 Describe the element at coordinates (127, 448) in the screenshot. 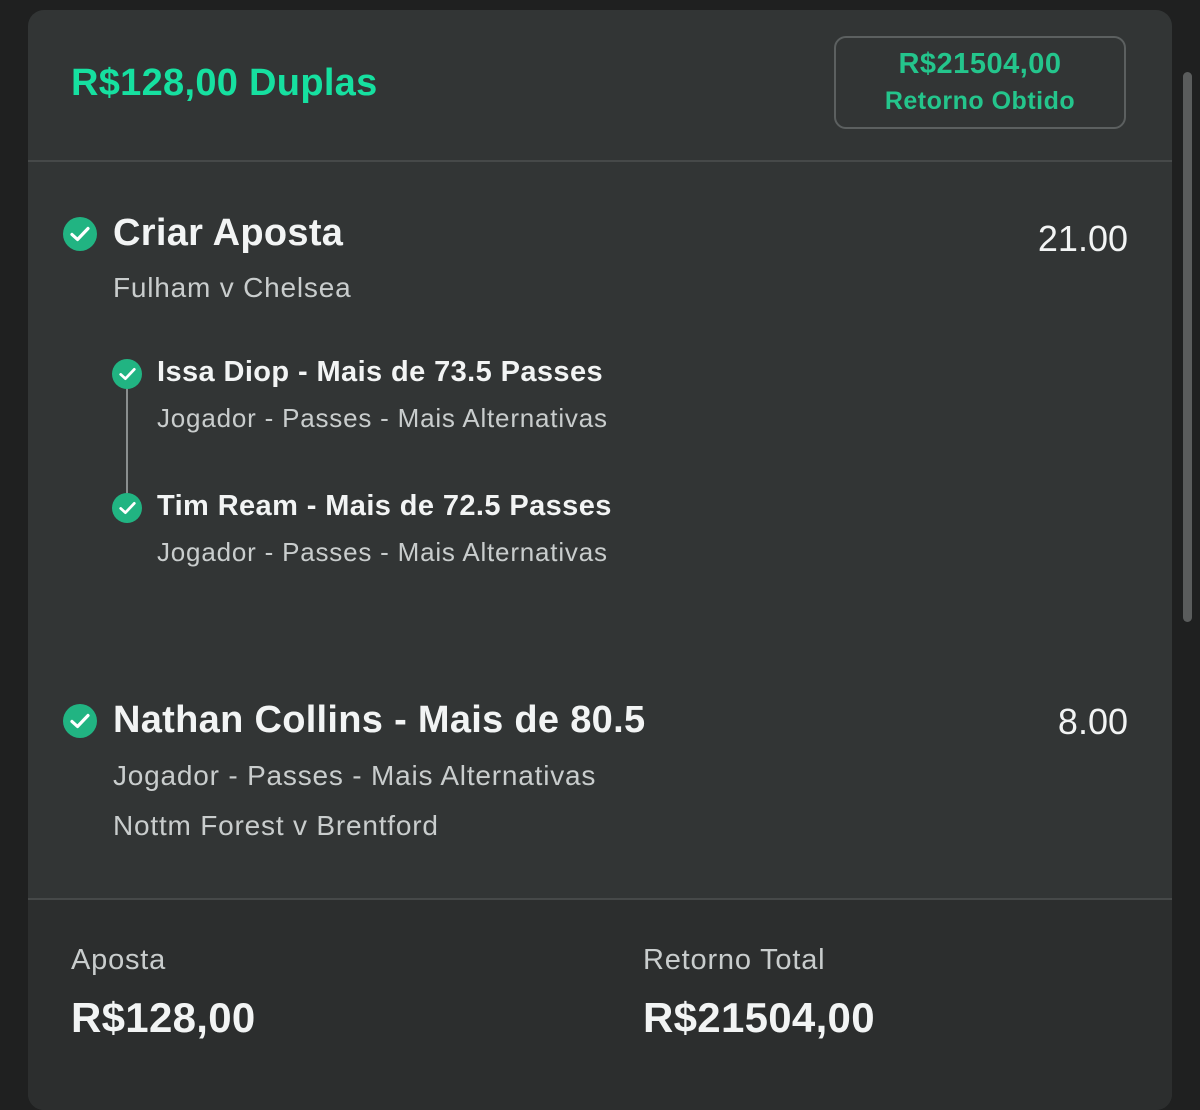

I see `legs-connector-line` at that location.